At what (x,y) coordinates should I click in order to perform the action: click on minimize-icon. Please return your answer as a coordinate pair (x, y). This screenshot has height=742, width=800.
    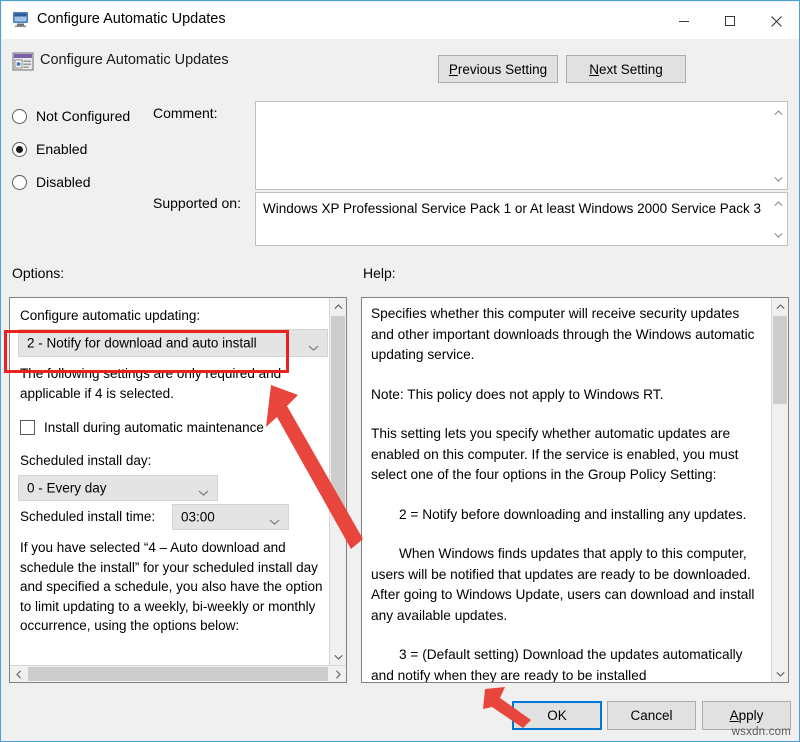
    Looking at the image, I should click on (684, 21).